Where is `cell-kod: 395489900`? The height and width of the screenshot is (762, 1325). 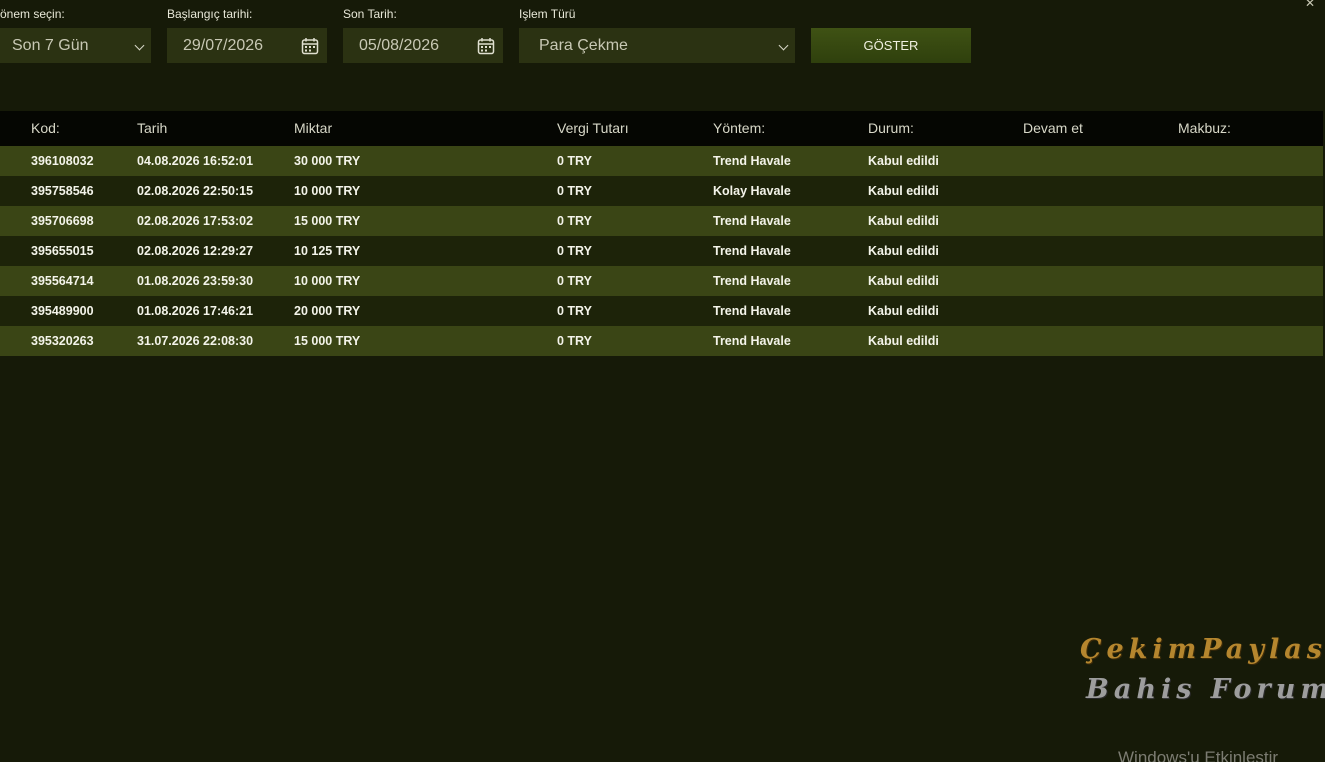
cell-kod: 395489900 is located at coordinates (62, 311).